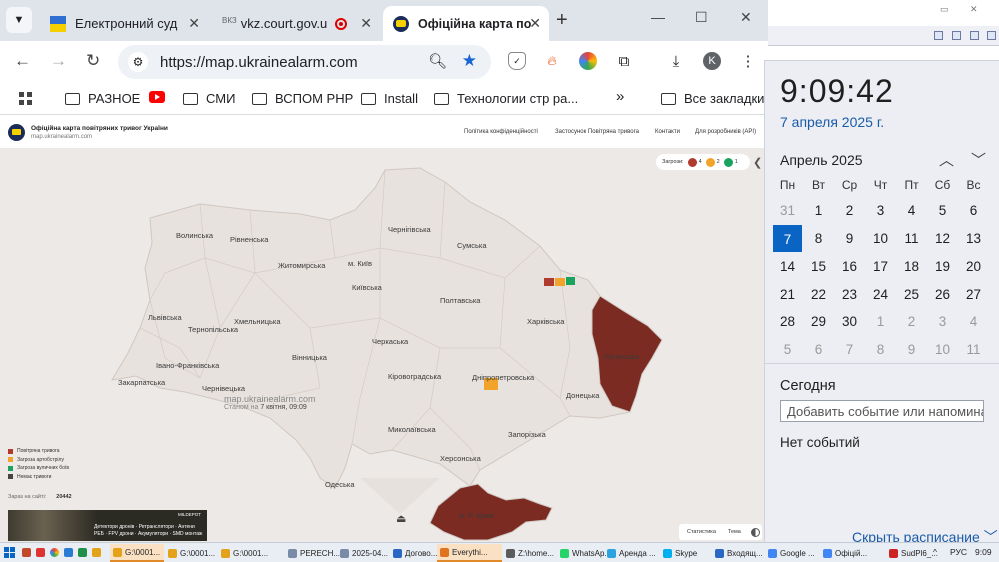 The height and width of the screenshot is (562, 999). Describe the element at coordinates (974, 9) in the screenshot. I see `bg-close-icon: ✕` at that location.